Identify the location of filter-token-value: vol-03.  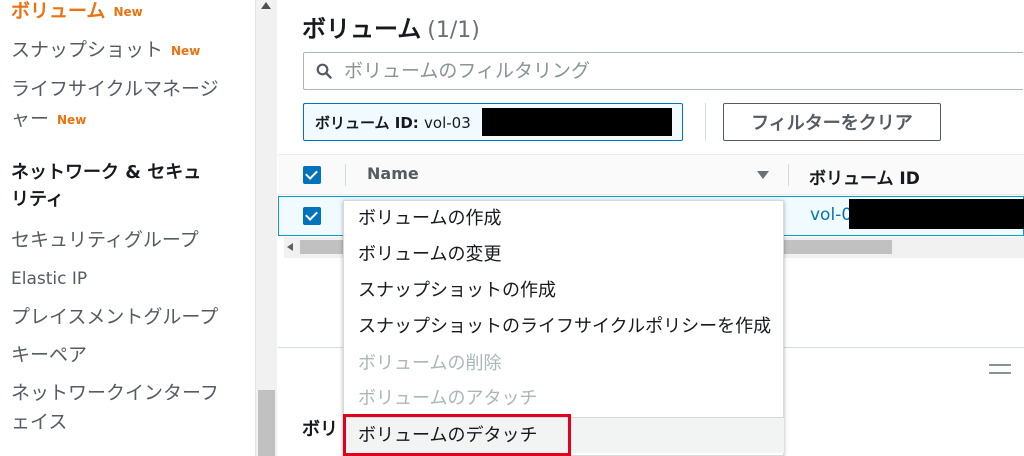
(447, 123).